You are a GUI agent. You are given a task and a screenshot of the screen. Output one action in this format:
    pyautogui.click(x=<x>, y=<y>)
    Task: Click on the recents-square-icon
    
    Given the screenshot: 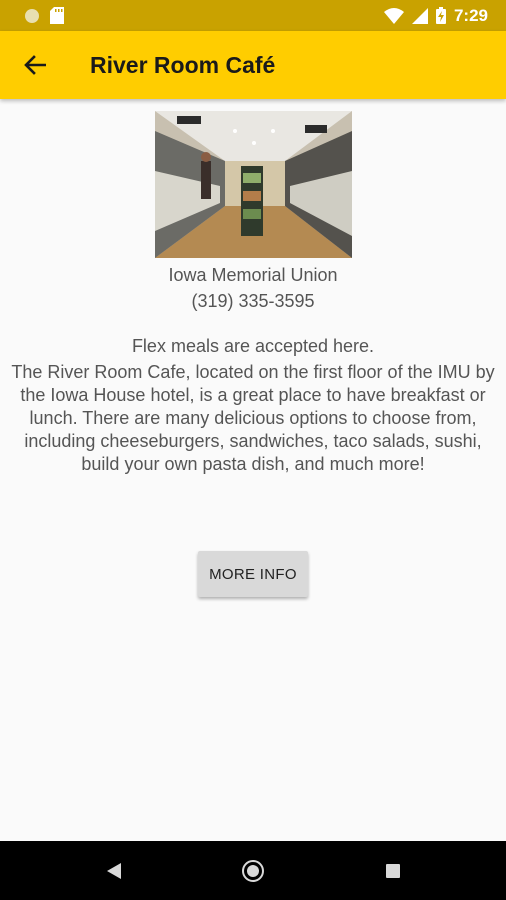 What is the action you would take?
    pyautogui.click(x=393, y=870)
    